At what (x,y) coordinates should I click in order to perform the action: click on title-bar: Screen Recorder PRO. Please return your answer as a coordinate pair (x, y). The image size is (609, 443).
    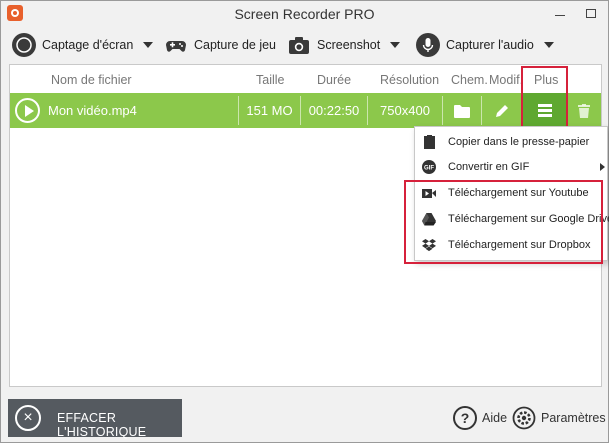
    Looking at the image, I should click on (304, 14).